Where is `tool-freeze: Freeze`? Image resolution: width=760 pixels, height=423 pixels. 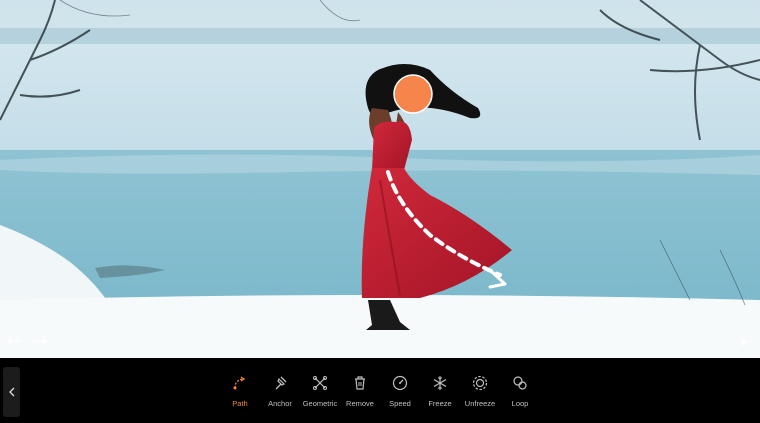
tool-freeze: Freeze is located at coordinates (440, 391).